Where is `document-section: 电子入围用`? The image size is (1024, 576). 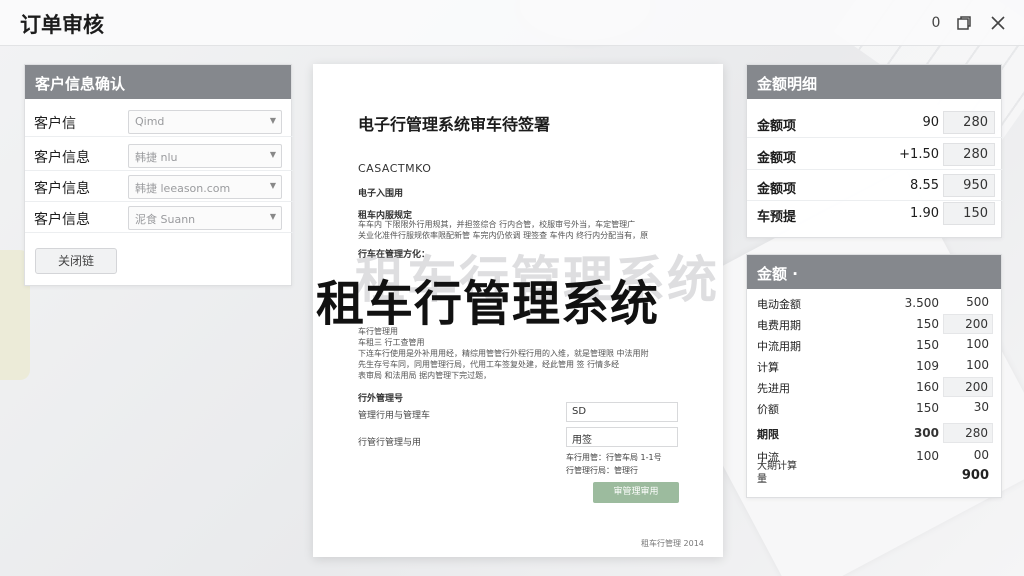 document-section: 电子入围用 is located at coordinates (381, 194).